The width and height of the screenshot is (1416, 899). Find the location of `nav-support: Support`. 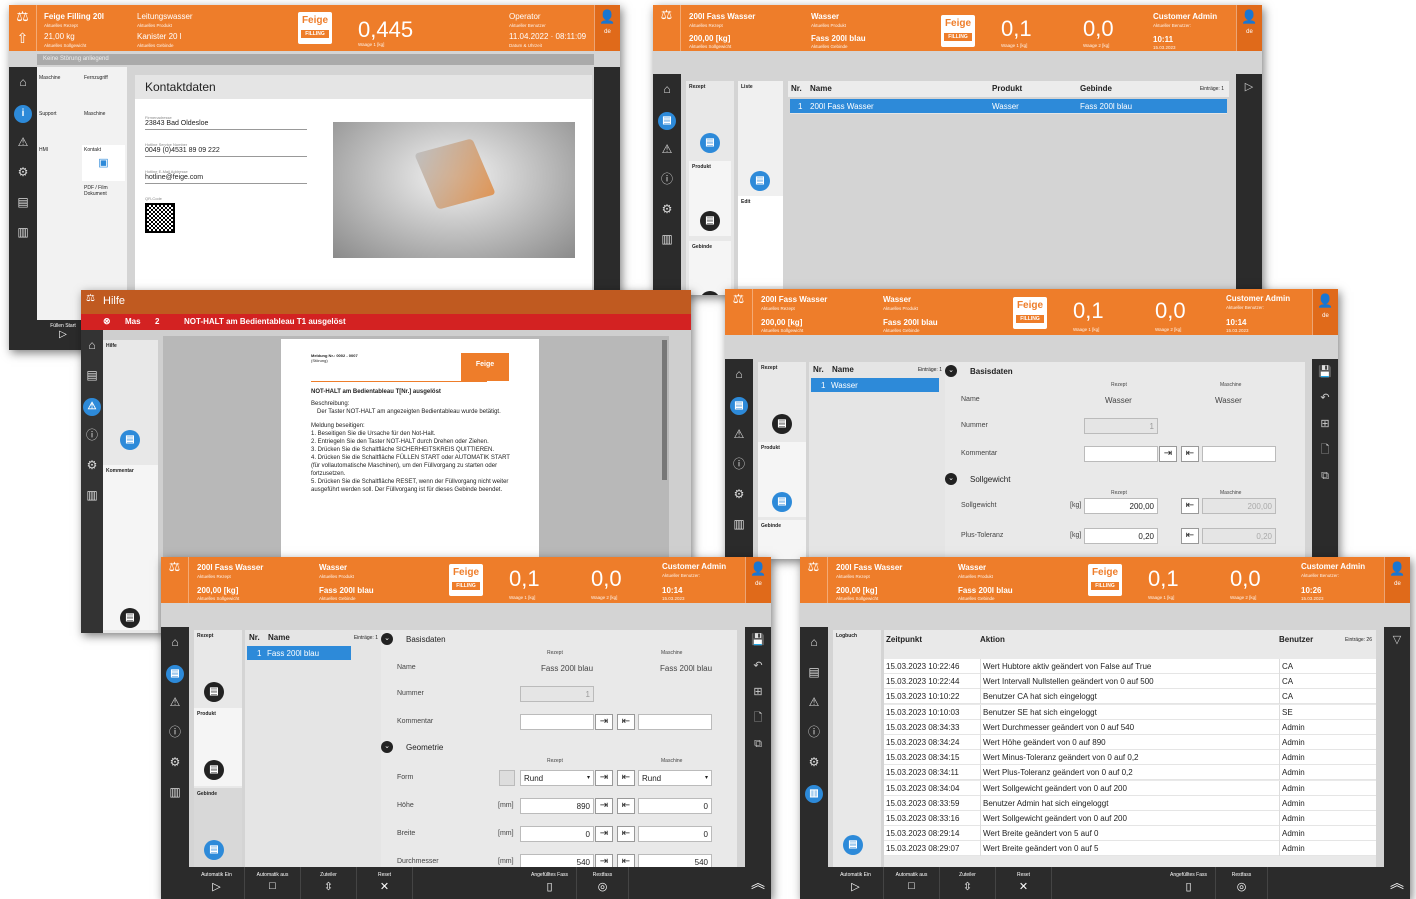

nav-support: Support is located at coordinates (48, 114).